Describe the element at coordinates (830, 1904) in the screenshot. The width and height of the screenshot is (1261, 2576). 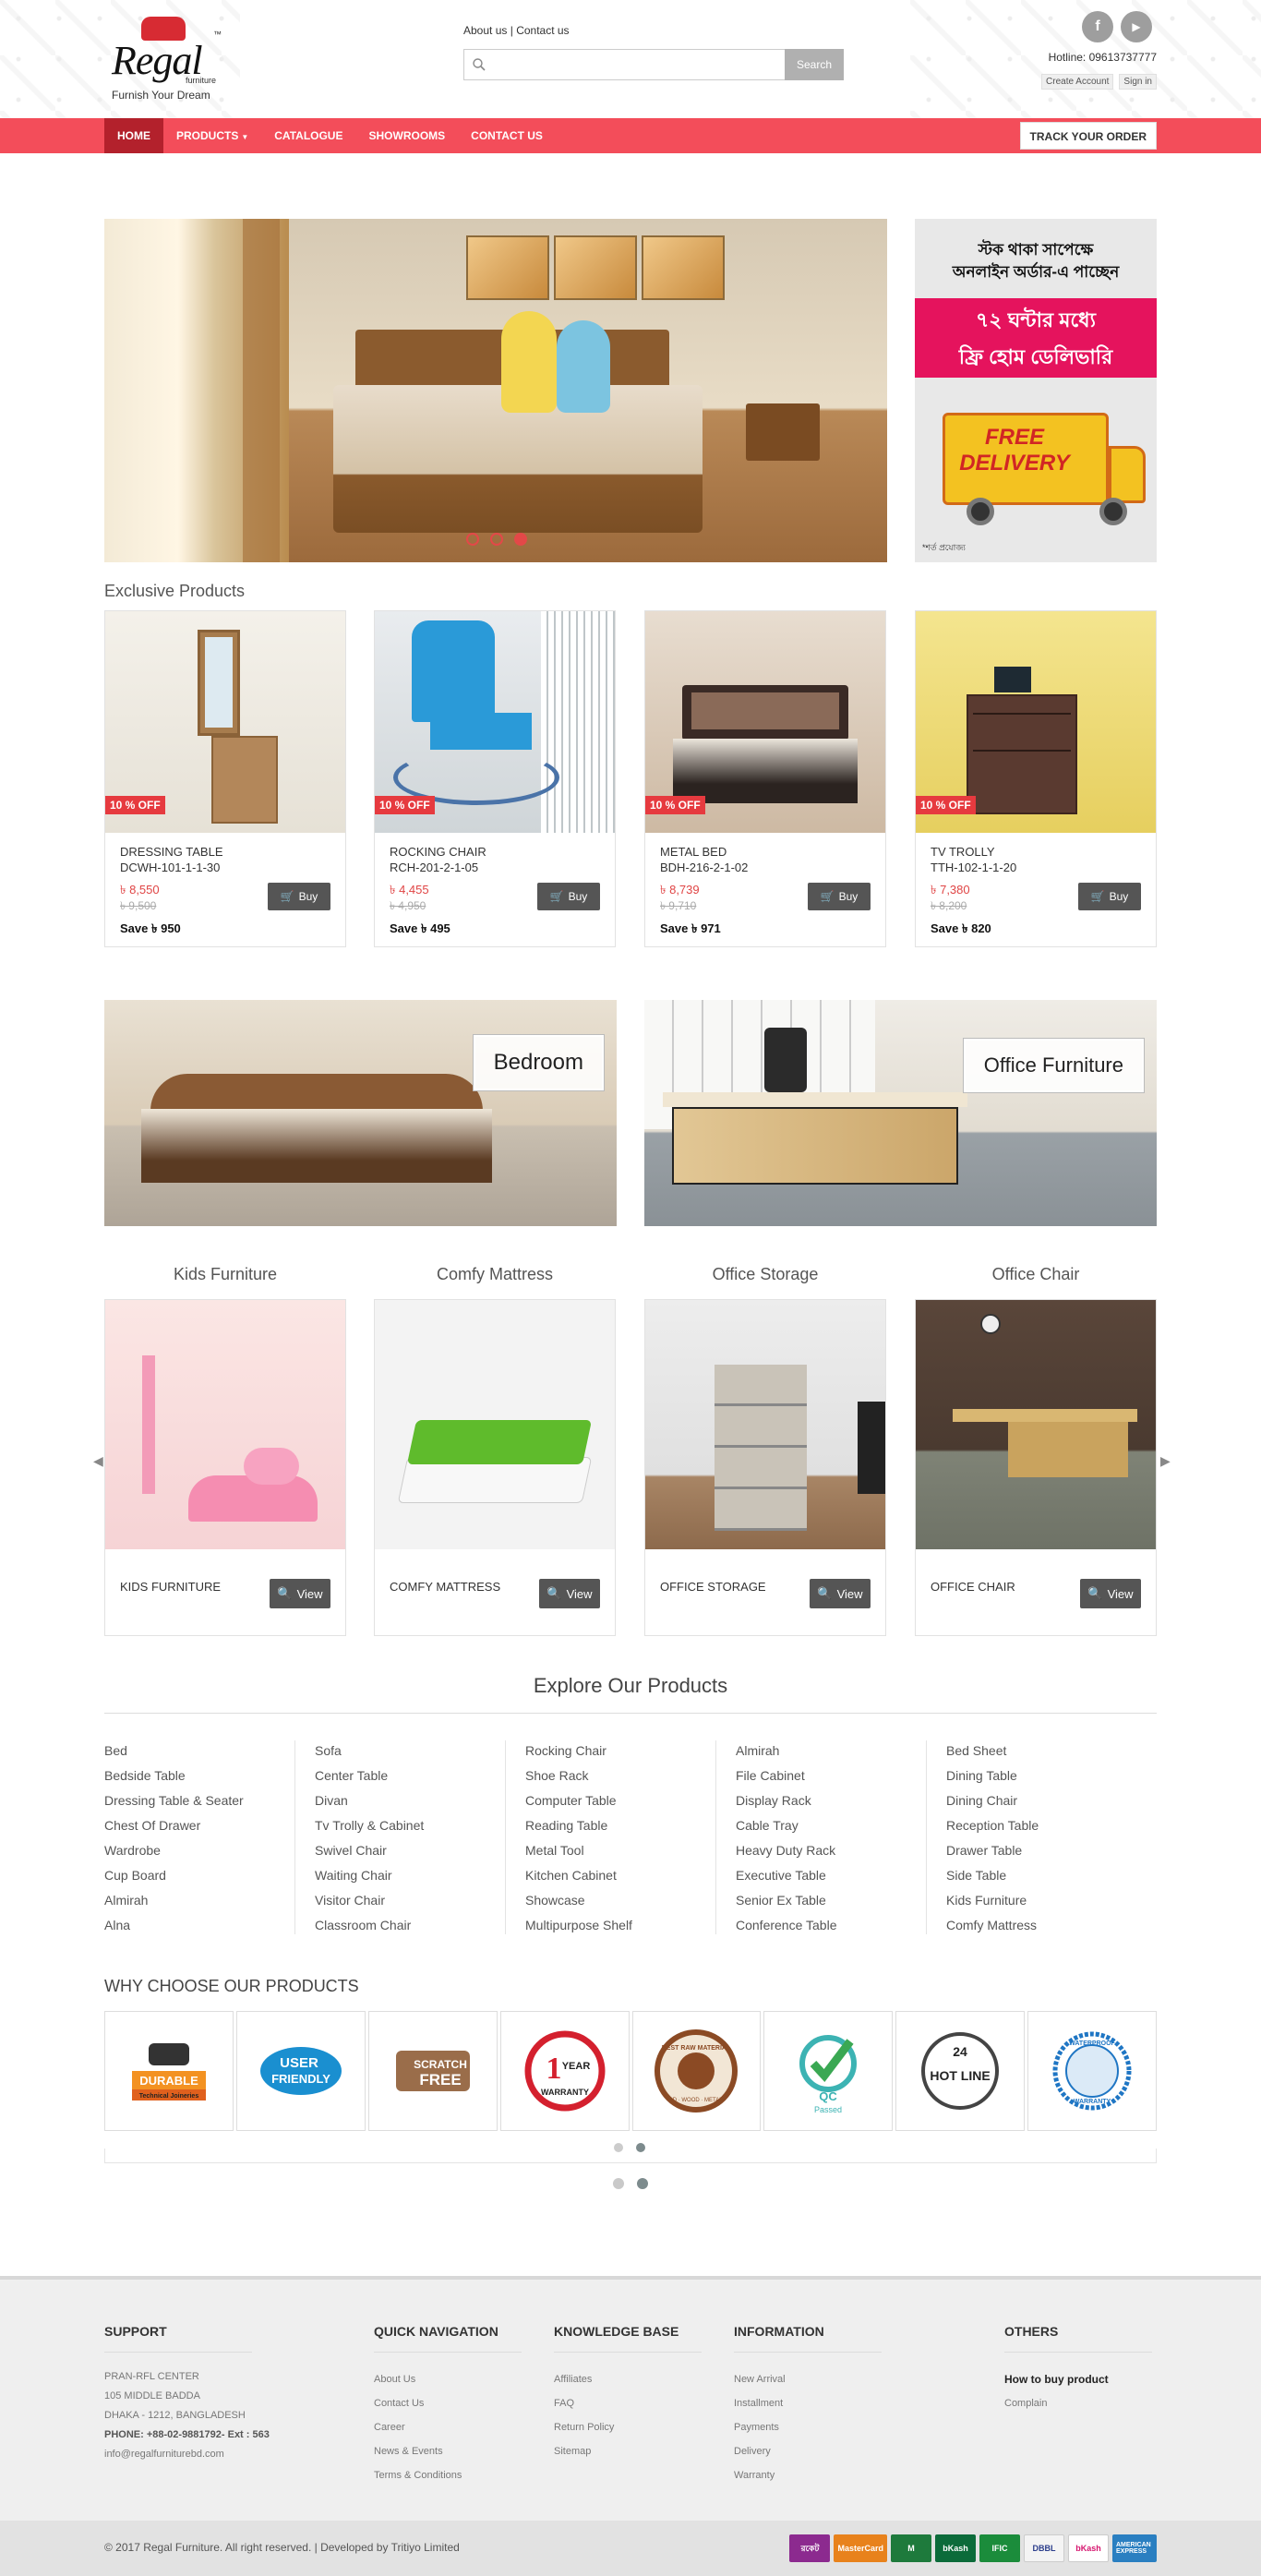
I see `explore-link: Senior Ex Table` at that location.